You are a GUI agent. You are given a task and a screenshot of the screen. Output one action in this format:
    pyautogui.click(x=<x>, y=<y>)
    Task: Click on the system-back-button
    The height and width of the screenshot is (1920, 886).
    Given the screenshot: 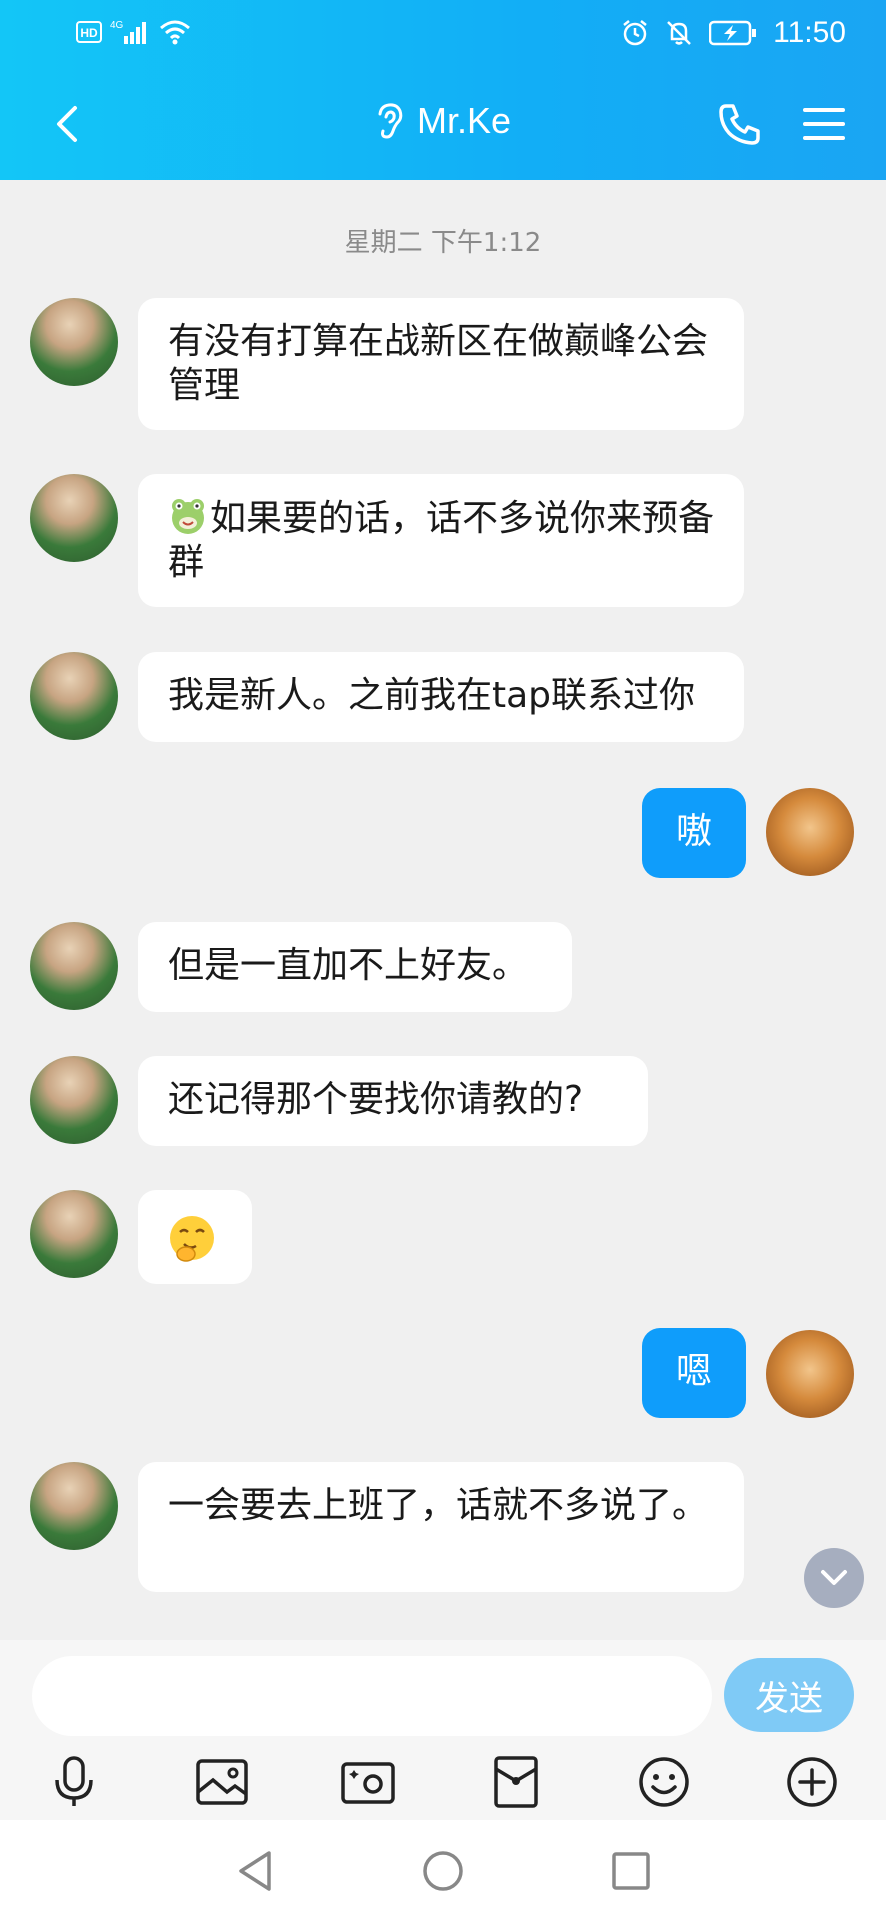 What is the action you would take?
    pyautogui.click(x=255, y=1871)
    